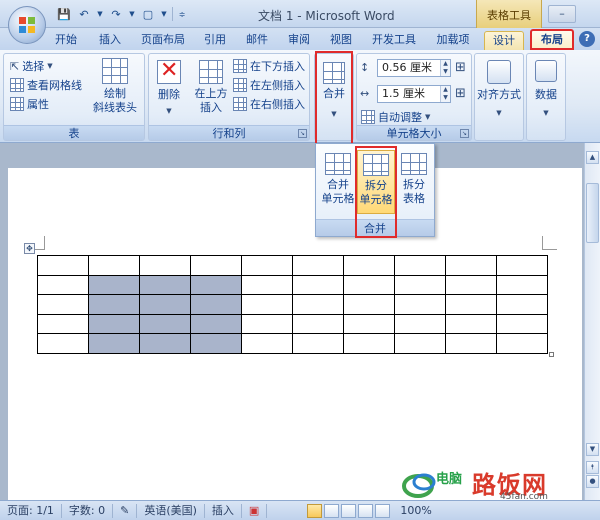  I want to click on zoom-level: 100%, so click(415, 510).